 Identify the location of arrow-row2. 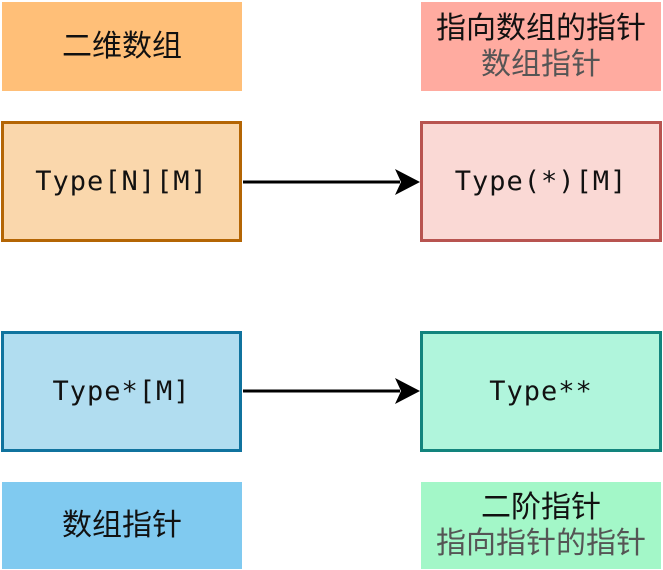
(331, 391).